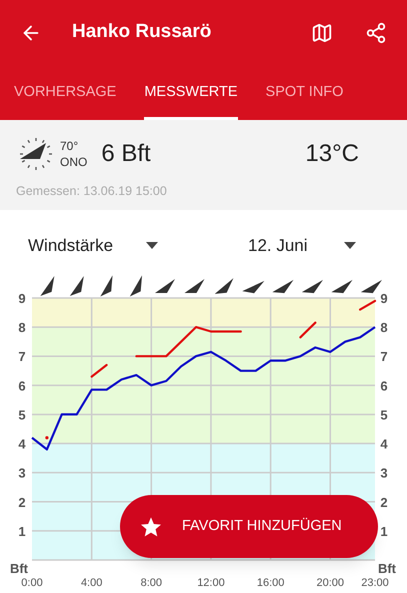 The height and width of the screenshot is (593, 407). What do you see at coordinates (376, 33) in the screenshot?
I see `share-icon` at bounding box center [376, 33].